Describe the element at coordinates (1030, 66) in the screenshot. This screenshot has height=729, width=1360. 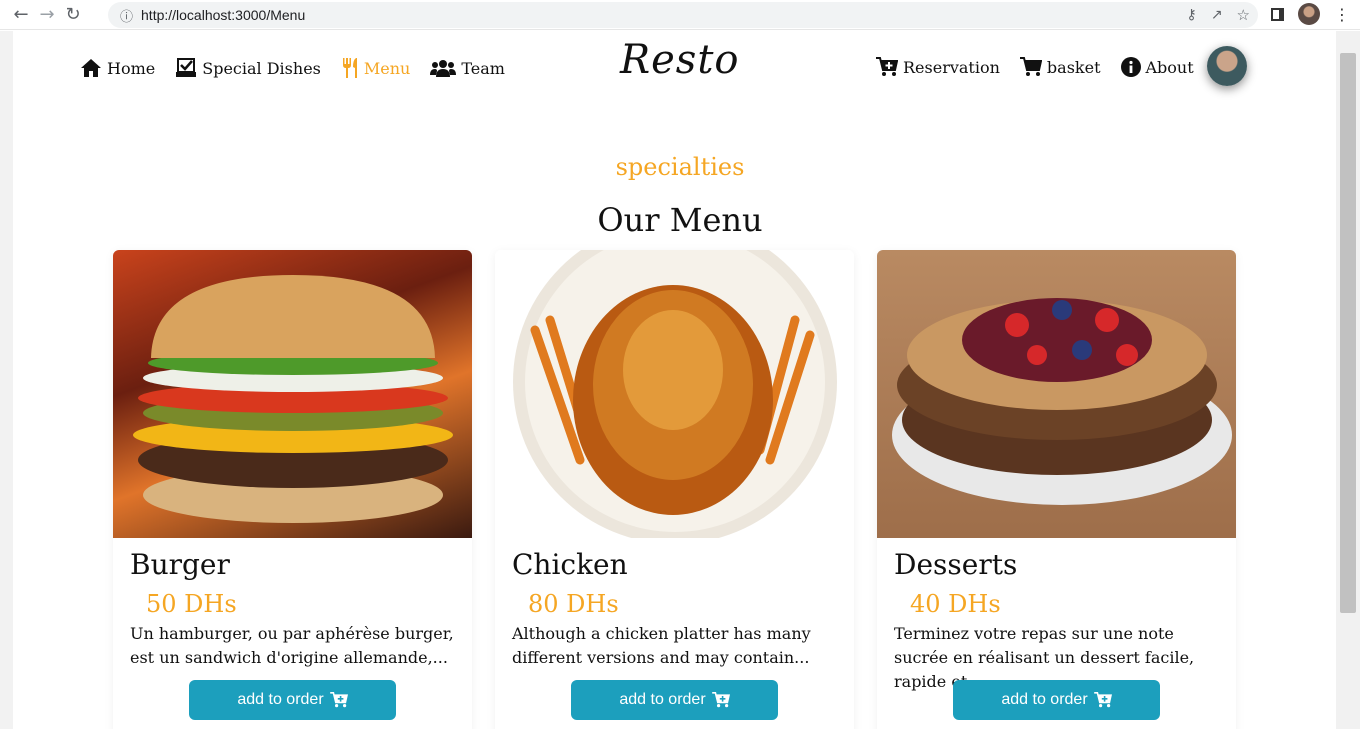
I see `cart-icon` at that location.